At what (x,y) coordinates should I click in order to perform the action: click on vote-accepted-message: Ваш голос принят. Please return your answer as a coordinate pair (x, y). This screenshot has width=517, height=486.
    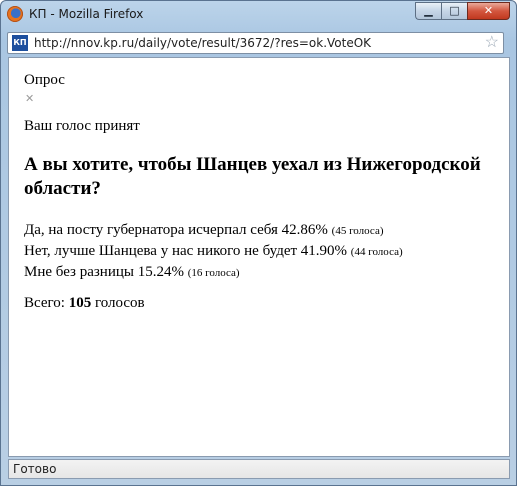
    Looking at the image, I should click on (82, 126).